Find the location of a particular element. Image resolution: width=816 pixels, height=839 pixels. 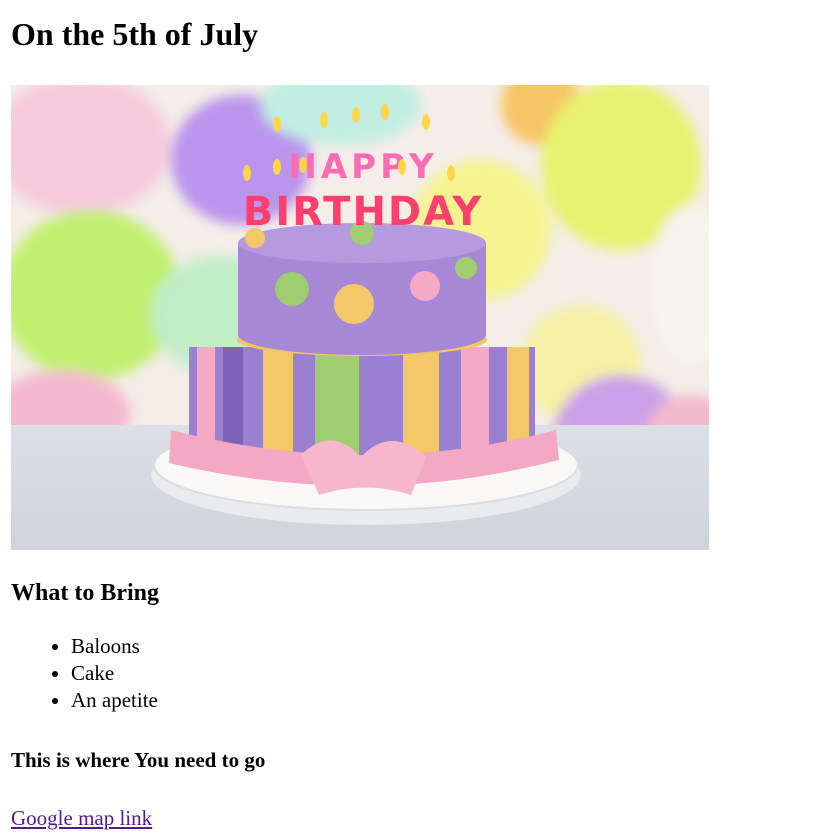

google-map-link: Google map link is located at coordinates (81, 818).